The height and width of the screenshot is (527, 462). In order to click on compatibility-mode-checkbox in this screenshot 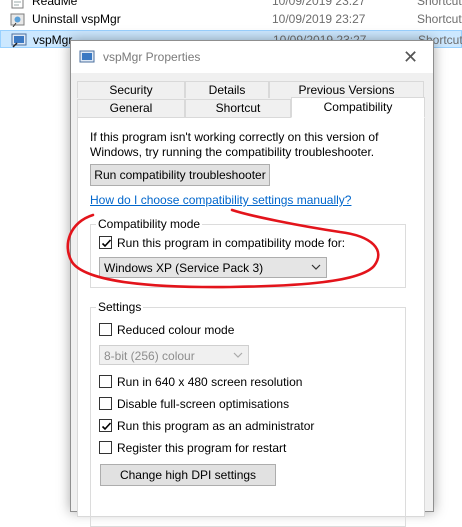, I will do `click(105, 242)`.